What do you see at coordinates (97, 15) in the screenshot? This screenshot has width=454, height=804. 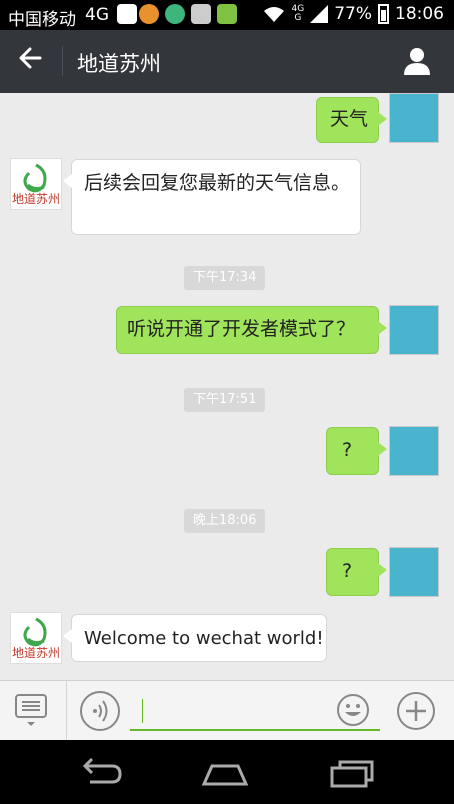 I see `network-type: 4G` at bounding box center [97, 15].